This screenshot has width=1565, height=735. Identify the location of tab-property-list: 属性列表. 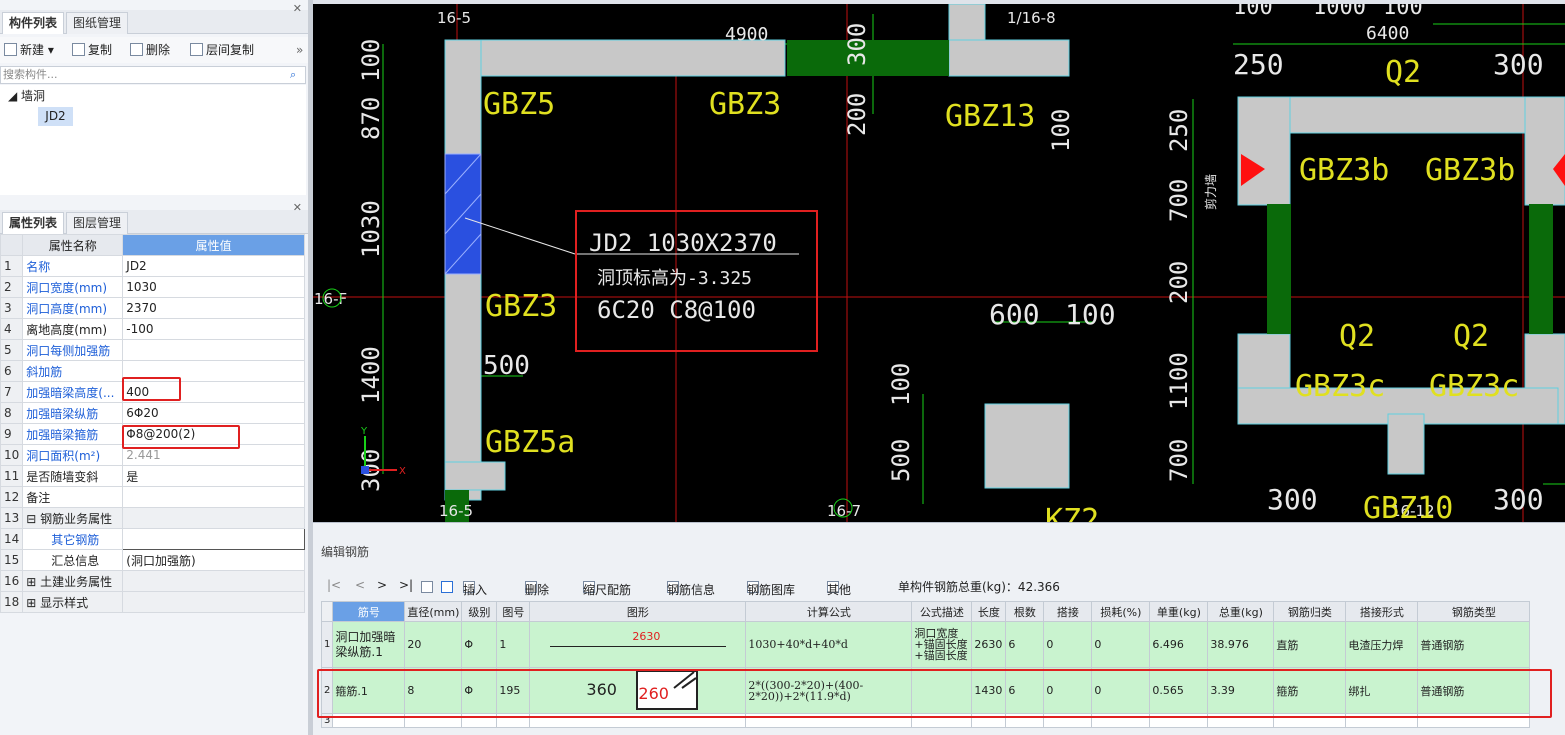
(33, 223).